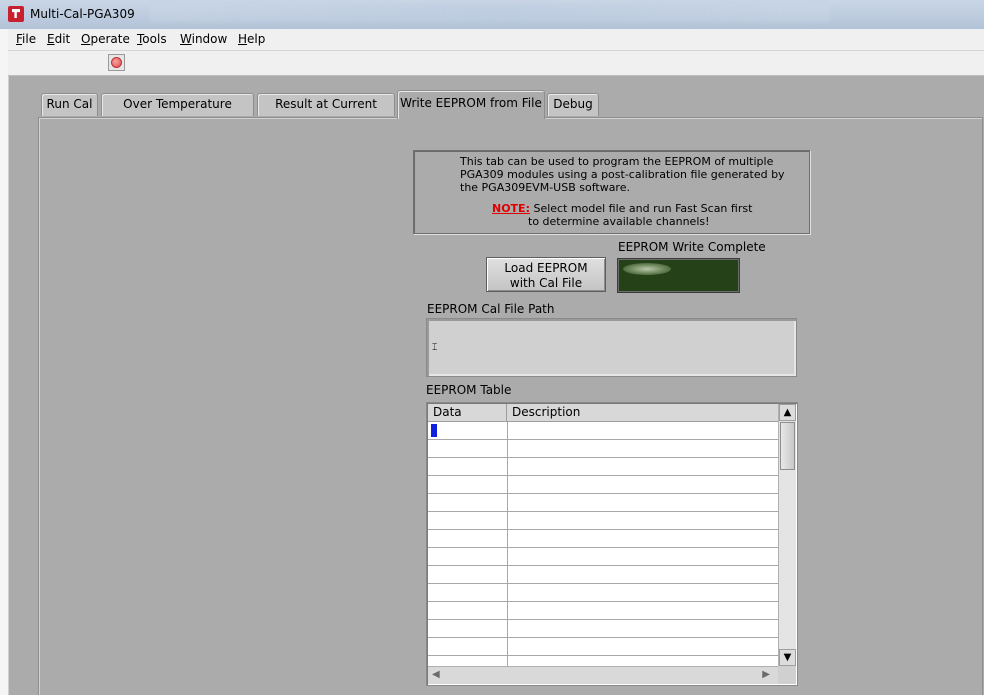 This screenshot has height=695, width=984. I want to click on write-complete-label: EEPROM Write Complete, so click(692, 247).